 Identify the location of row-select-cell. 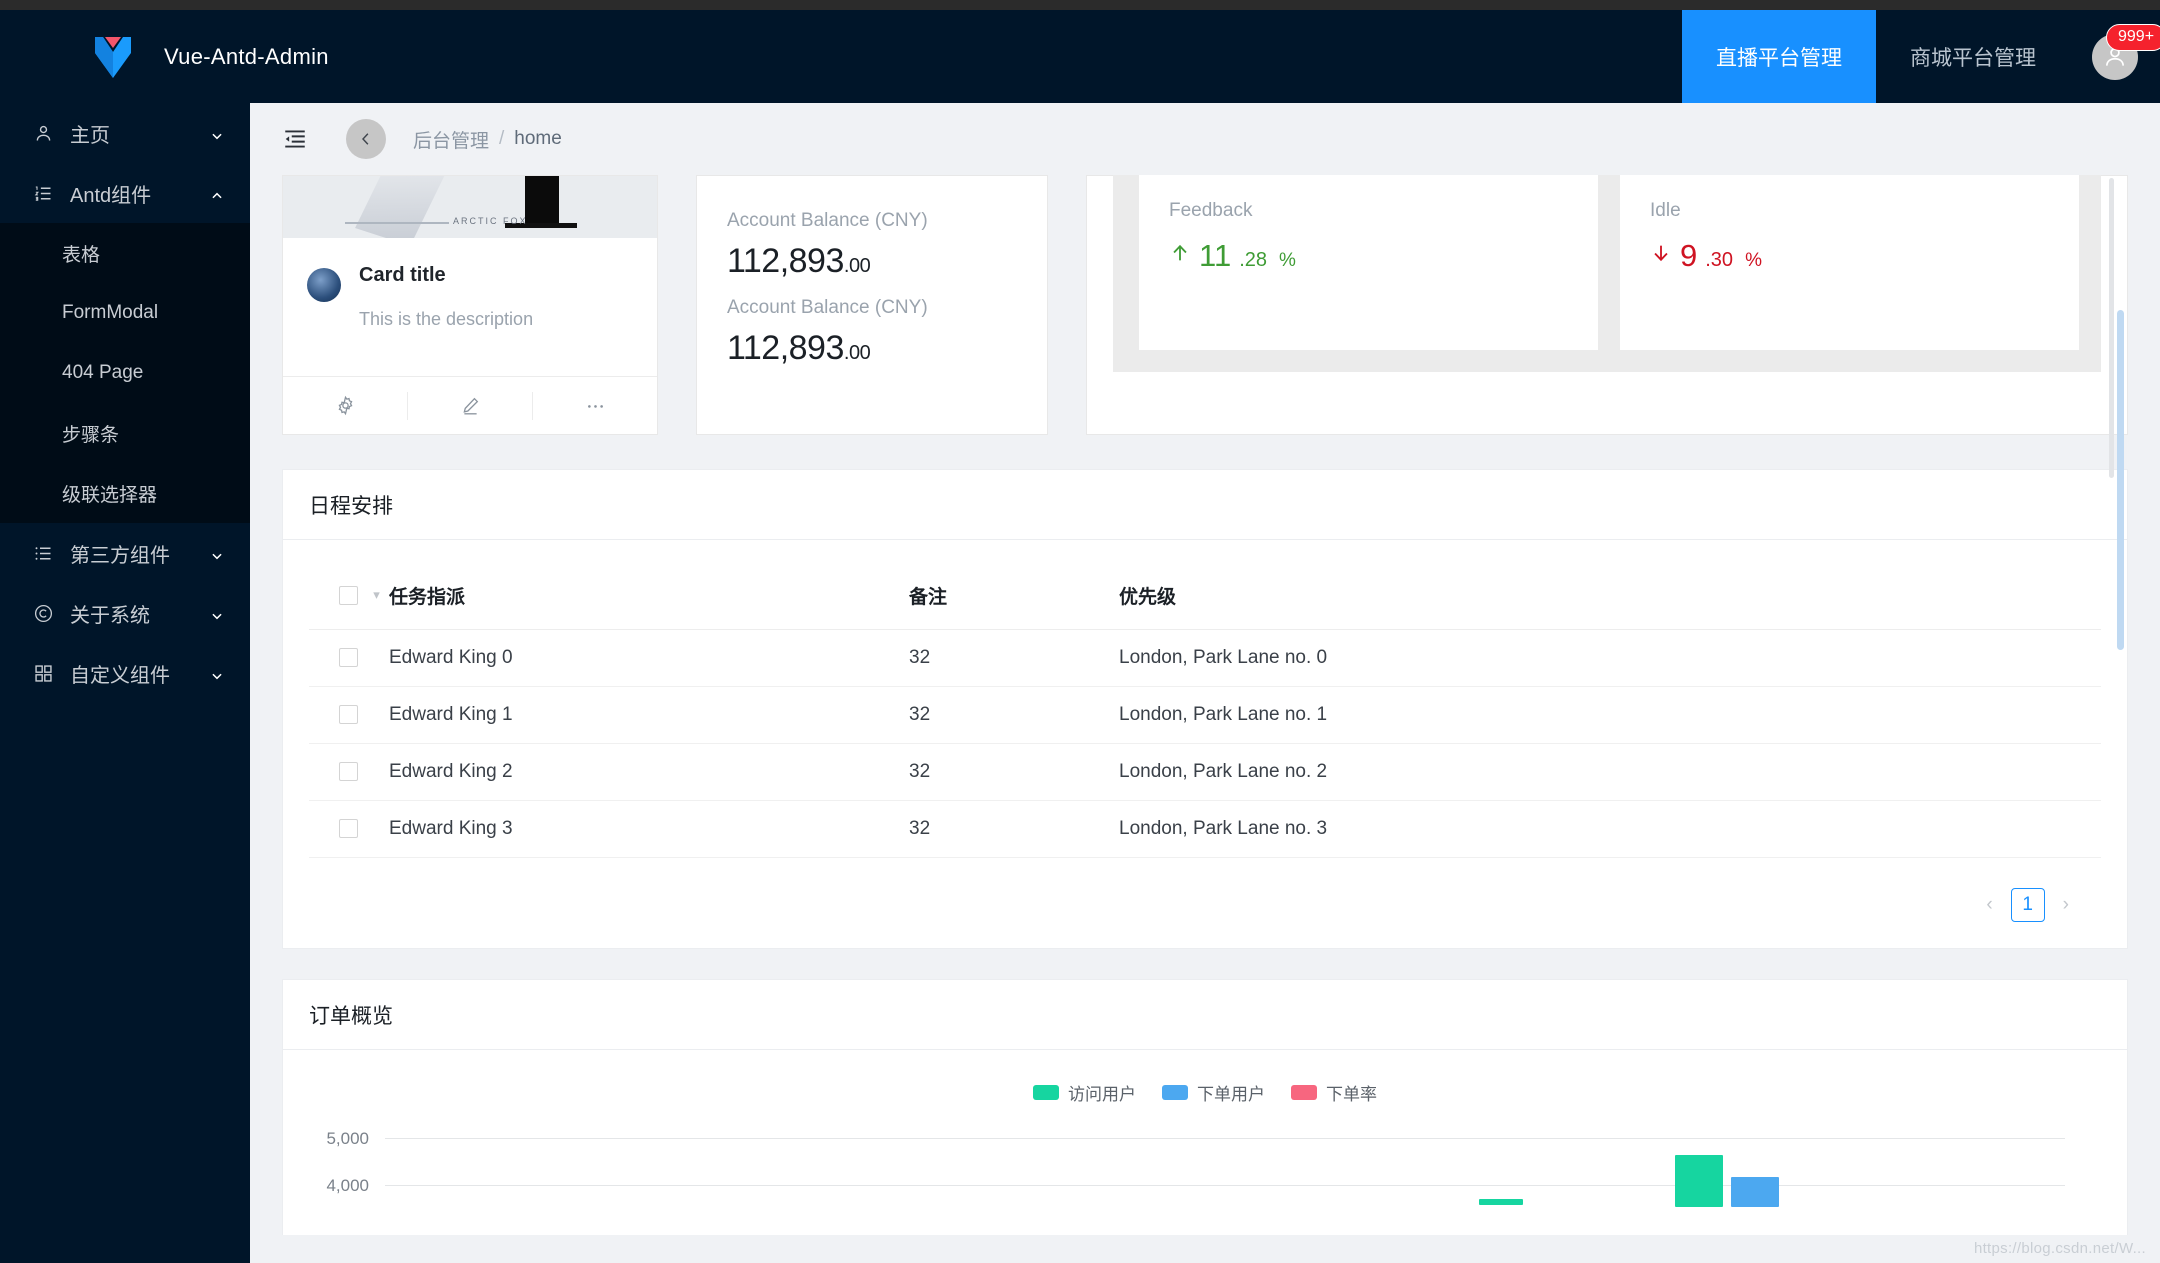
(349, 772).